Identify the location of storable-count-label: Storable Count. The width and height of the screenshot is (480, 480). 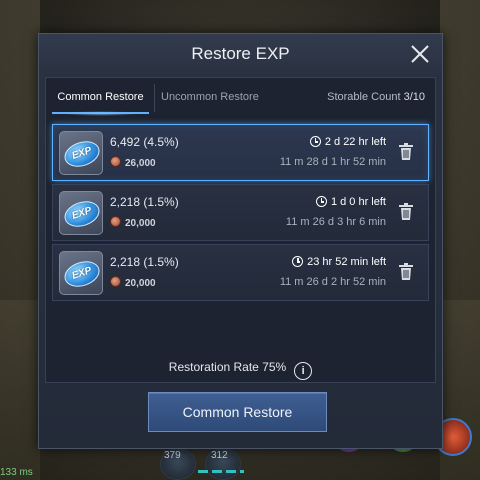
(364, 97).